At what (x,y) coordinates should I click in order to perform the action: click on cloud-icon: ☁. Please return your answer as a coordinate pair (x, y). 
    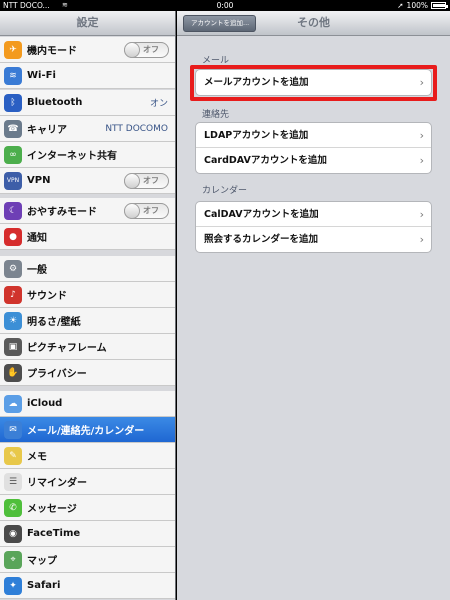
    Looking at the image, I should click on (13, 404).